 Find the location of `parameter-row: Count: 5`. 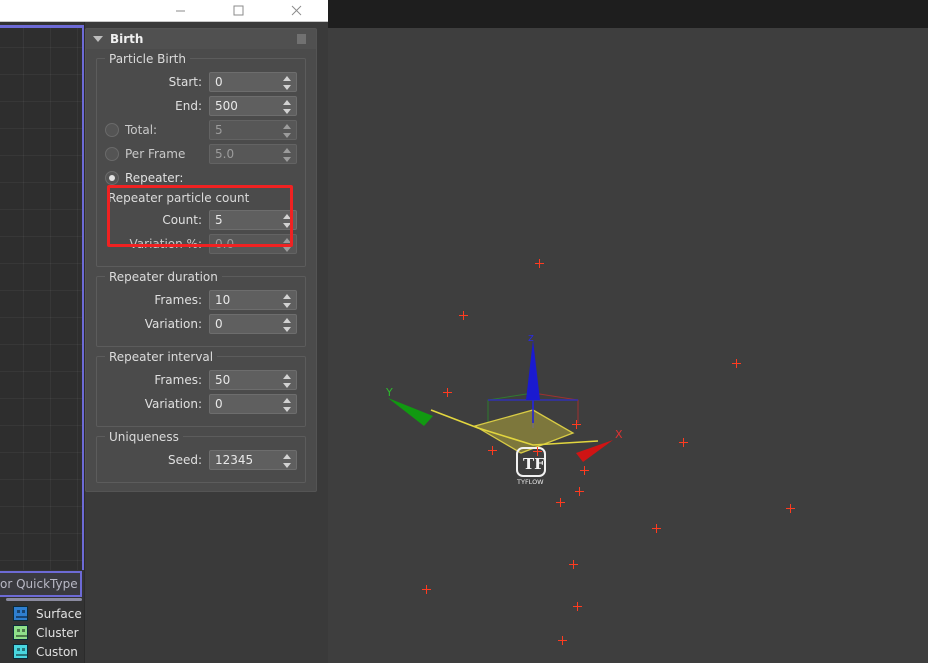

parameter-row: Count: 5 is located at coordinates (201, 220).